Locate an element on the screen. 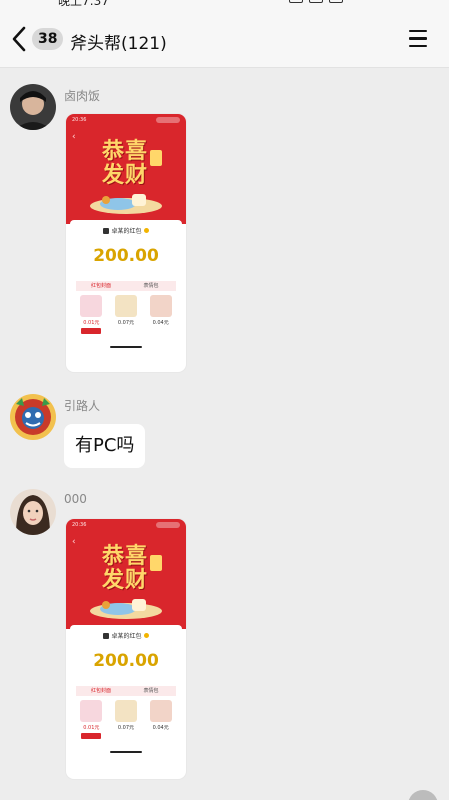 The height and width of the screenshot is (800, 449). back-button: 38 is located at coordinates (37, 39).